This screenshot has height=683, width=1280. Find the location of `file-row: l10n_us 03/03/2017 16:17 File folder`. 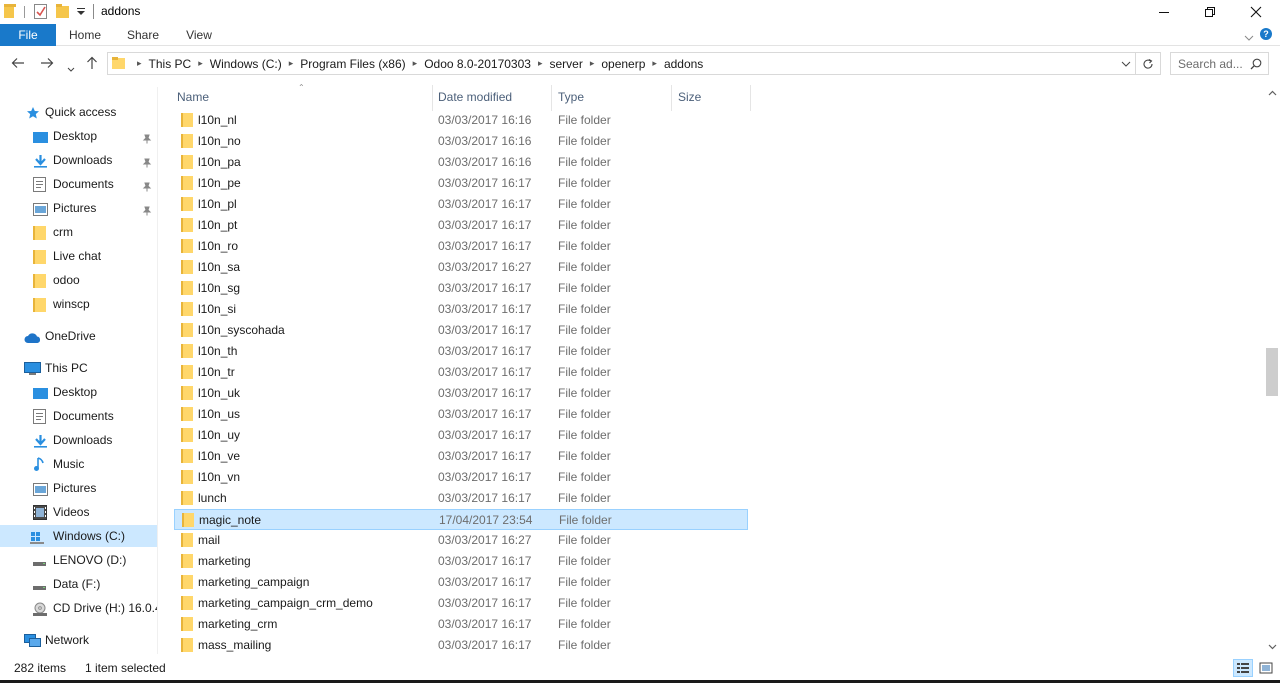

file-row: l10n_us 03/03/2017 16:17 File folder is located at coordinates (461, 414).